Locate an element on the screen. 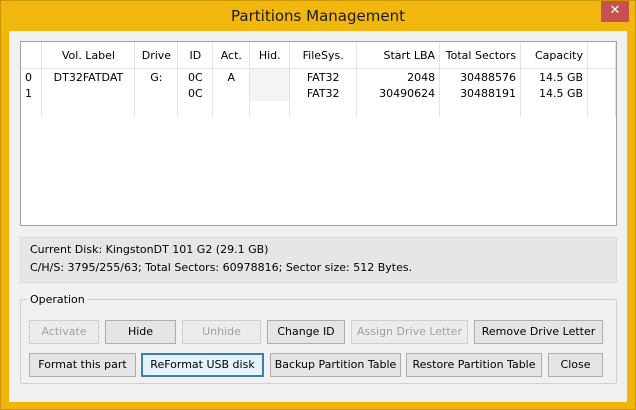  cell-index: 0 is located at coordinates (32, 76).